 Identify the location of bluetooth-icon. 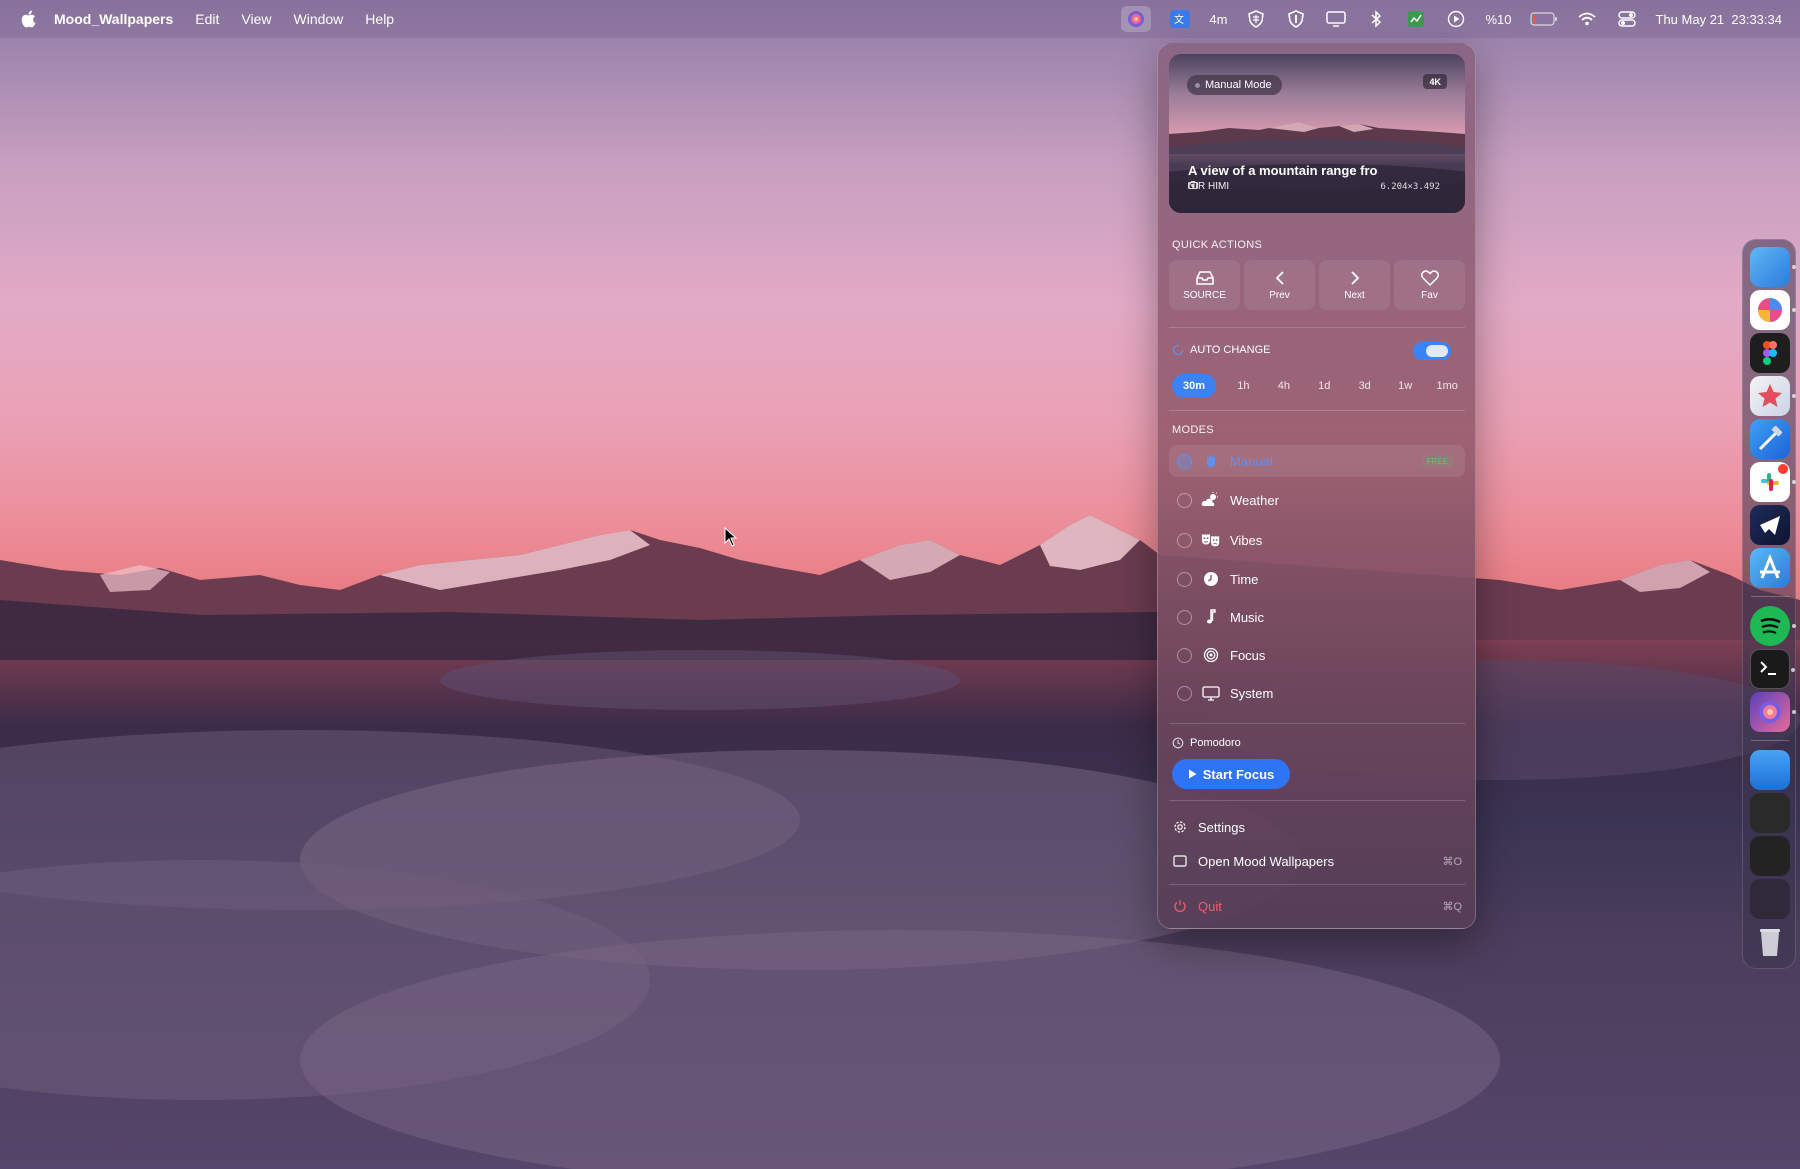
(1376, 19).